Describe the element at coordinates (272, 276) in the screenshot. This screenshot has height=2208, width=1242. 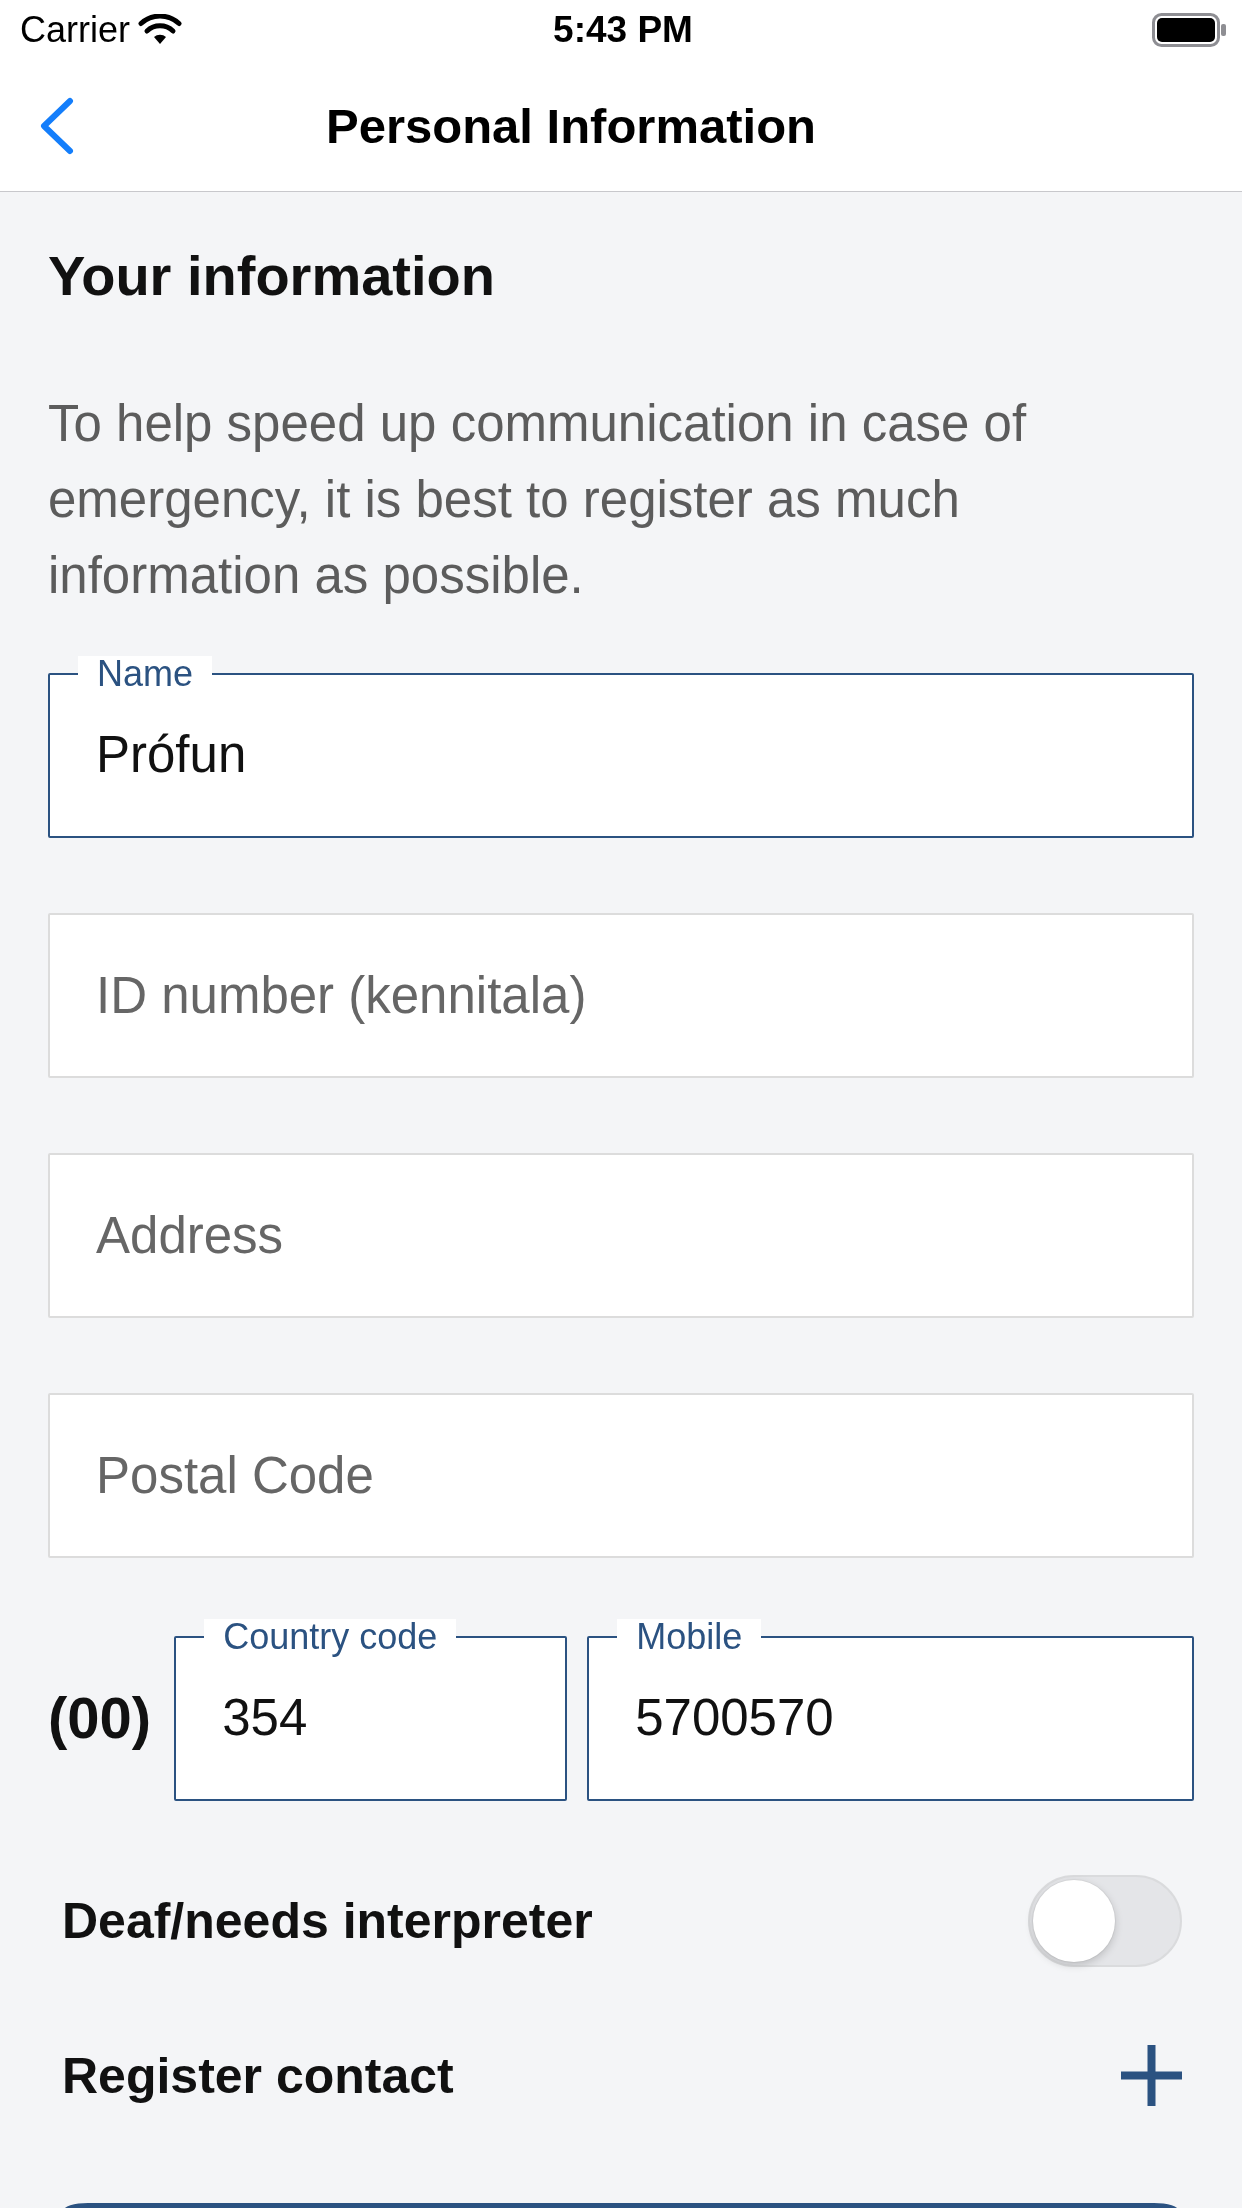
I see `section-heading: Your information` at that location.